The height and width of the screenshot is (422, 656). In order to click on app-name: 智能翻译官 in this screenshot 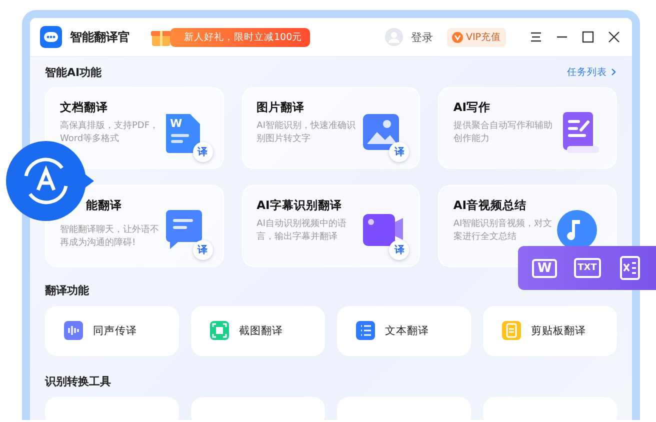, I will do `click(100, 37)`.